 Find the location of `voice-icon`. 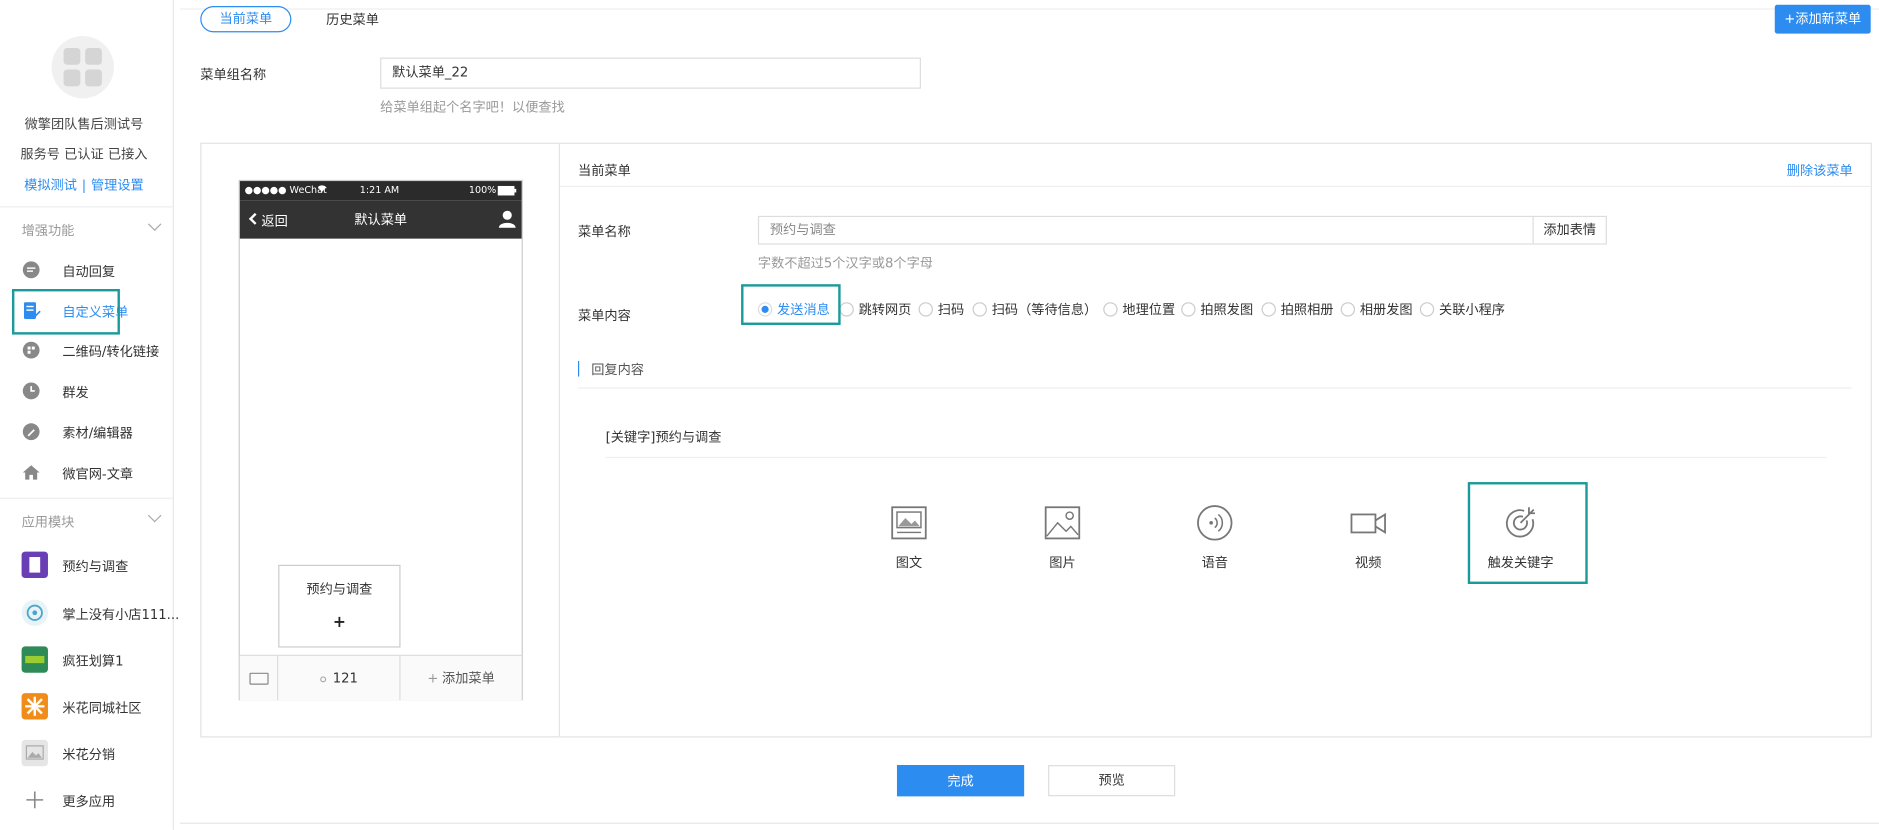

voice-icon is located at coordinates (1215, 523).